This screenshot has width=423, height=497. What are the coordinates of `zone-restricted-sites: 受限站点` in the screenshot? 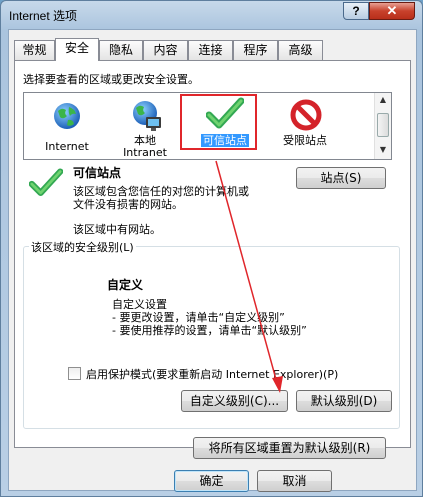 It's located at (305, 127).